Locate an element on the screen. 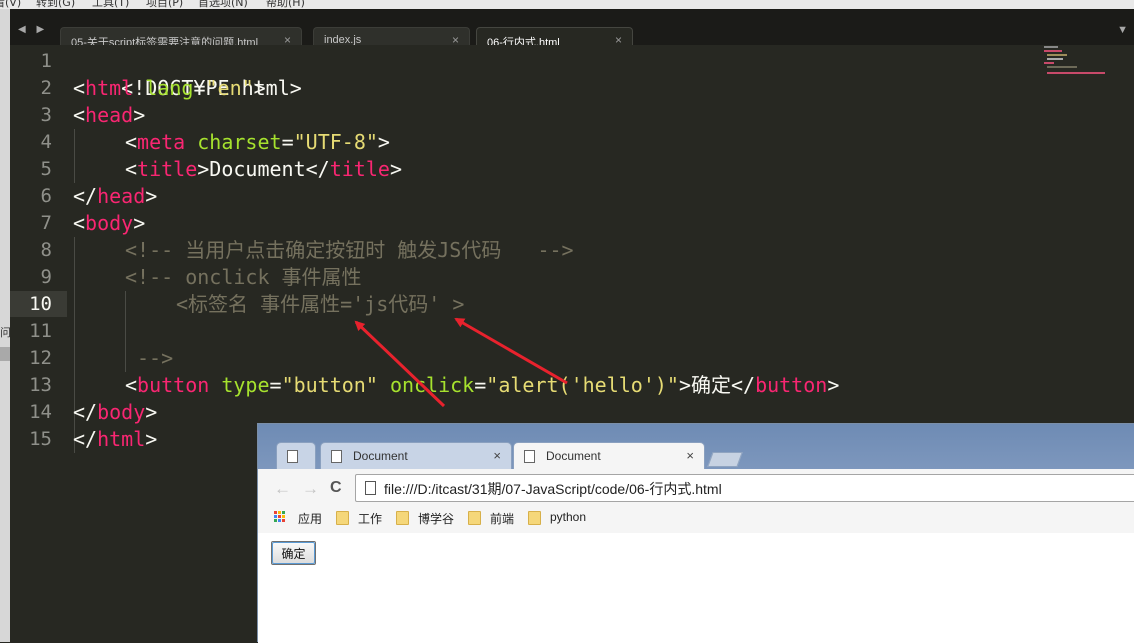  attr-token: lang is located at coordinates (169, 88).